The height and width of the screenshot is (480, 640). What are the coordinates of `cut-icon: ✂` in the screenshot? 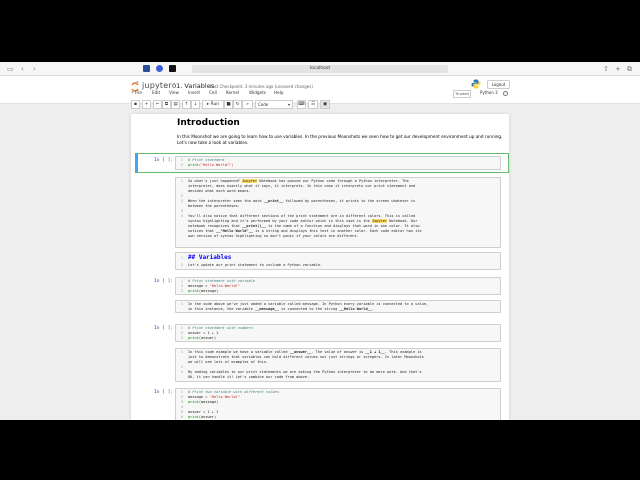 It's located at (157, 104).